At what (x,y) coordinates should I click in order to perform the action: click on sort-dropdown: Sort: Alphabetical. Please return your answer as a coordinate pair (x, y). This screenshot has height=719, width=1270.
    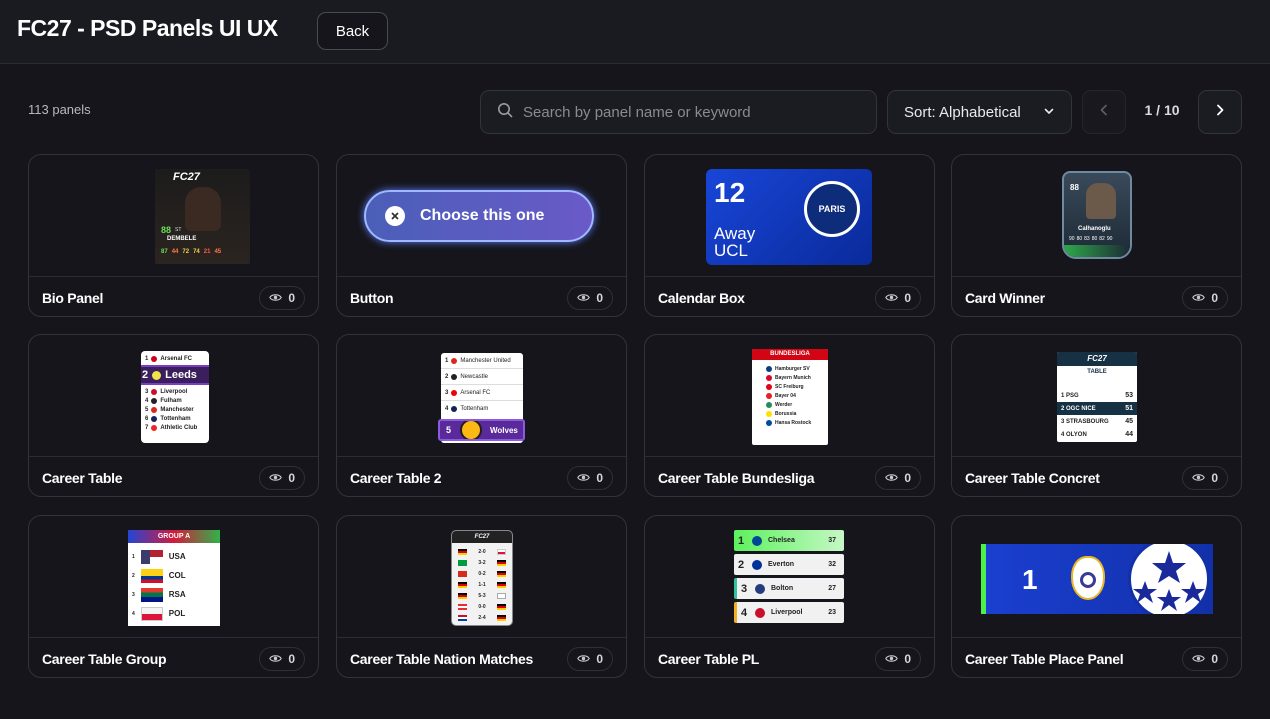
    Looking at the image, I should click on (979, 112).